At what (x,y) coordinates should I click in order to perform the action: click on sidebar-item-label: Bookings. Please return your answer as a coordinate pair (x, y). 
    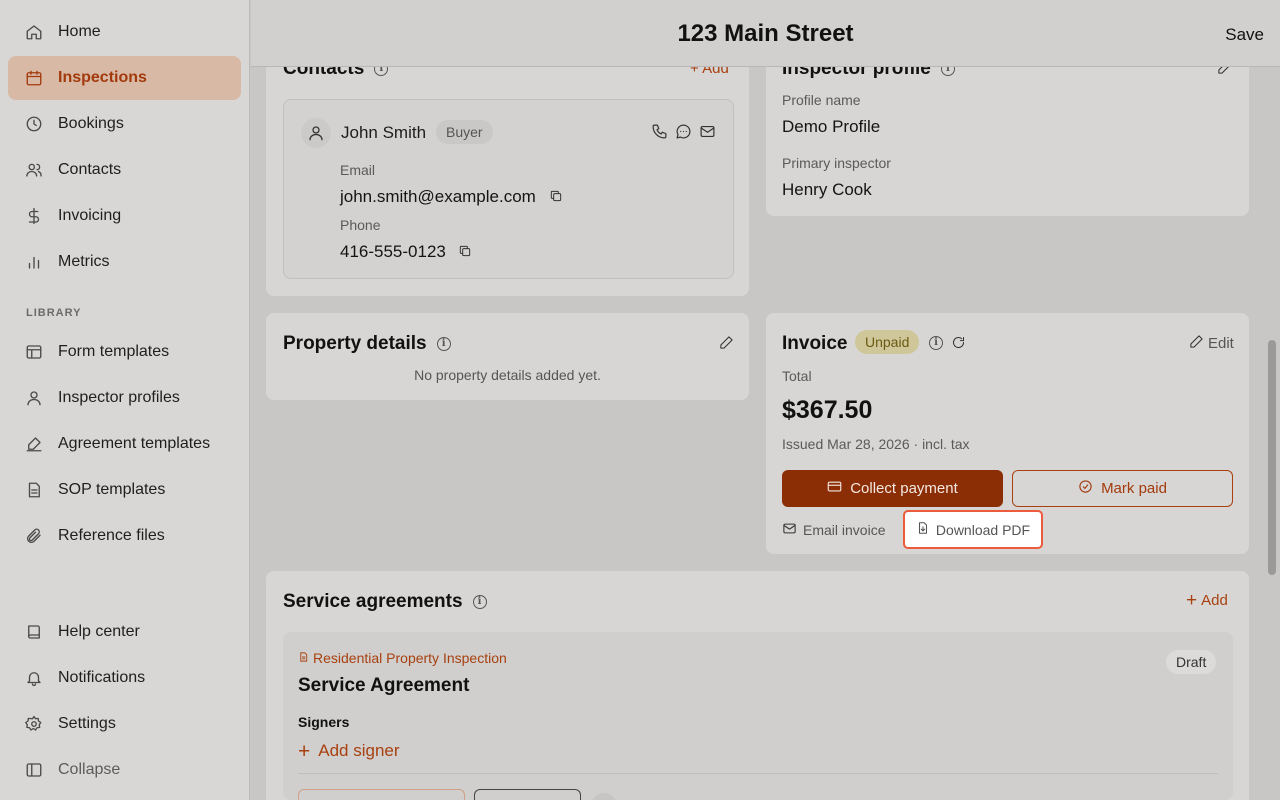
    Looking at the image, I should click on (91, 123).